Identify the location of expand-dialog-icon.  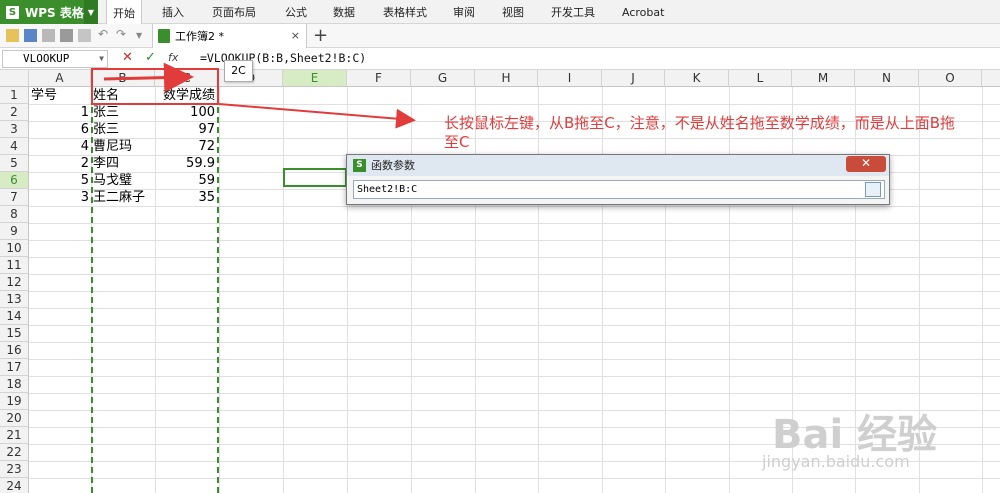
(873, 189).